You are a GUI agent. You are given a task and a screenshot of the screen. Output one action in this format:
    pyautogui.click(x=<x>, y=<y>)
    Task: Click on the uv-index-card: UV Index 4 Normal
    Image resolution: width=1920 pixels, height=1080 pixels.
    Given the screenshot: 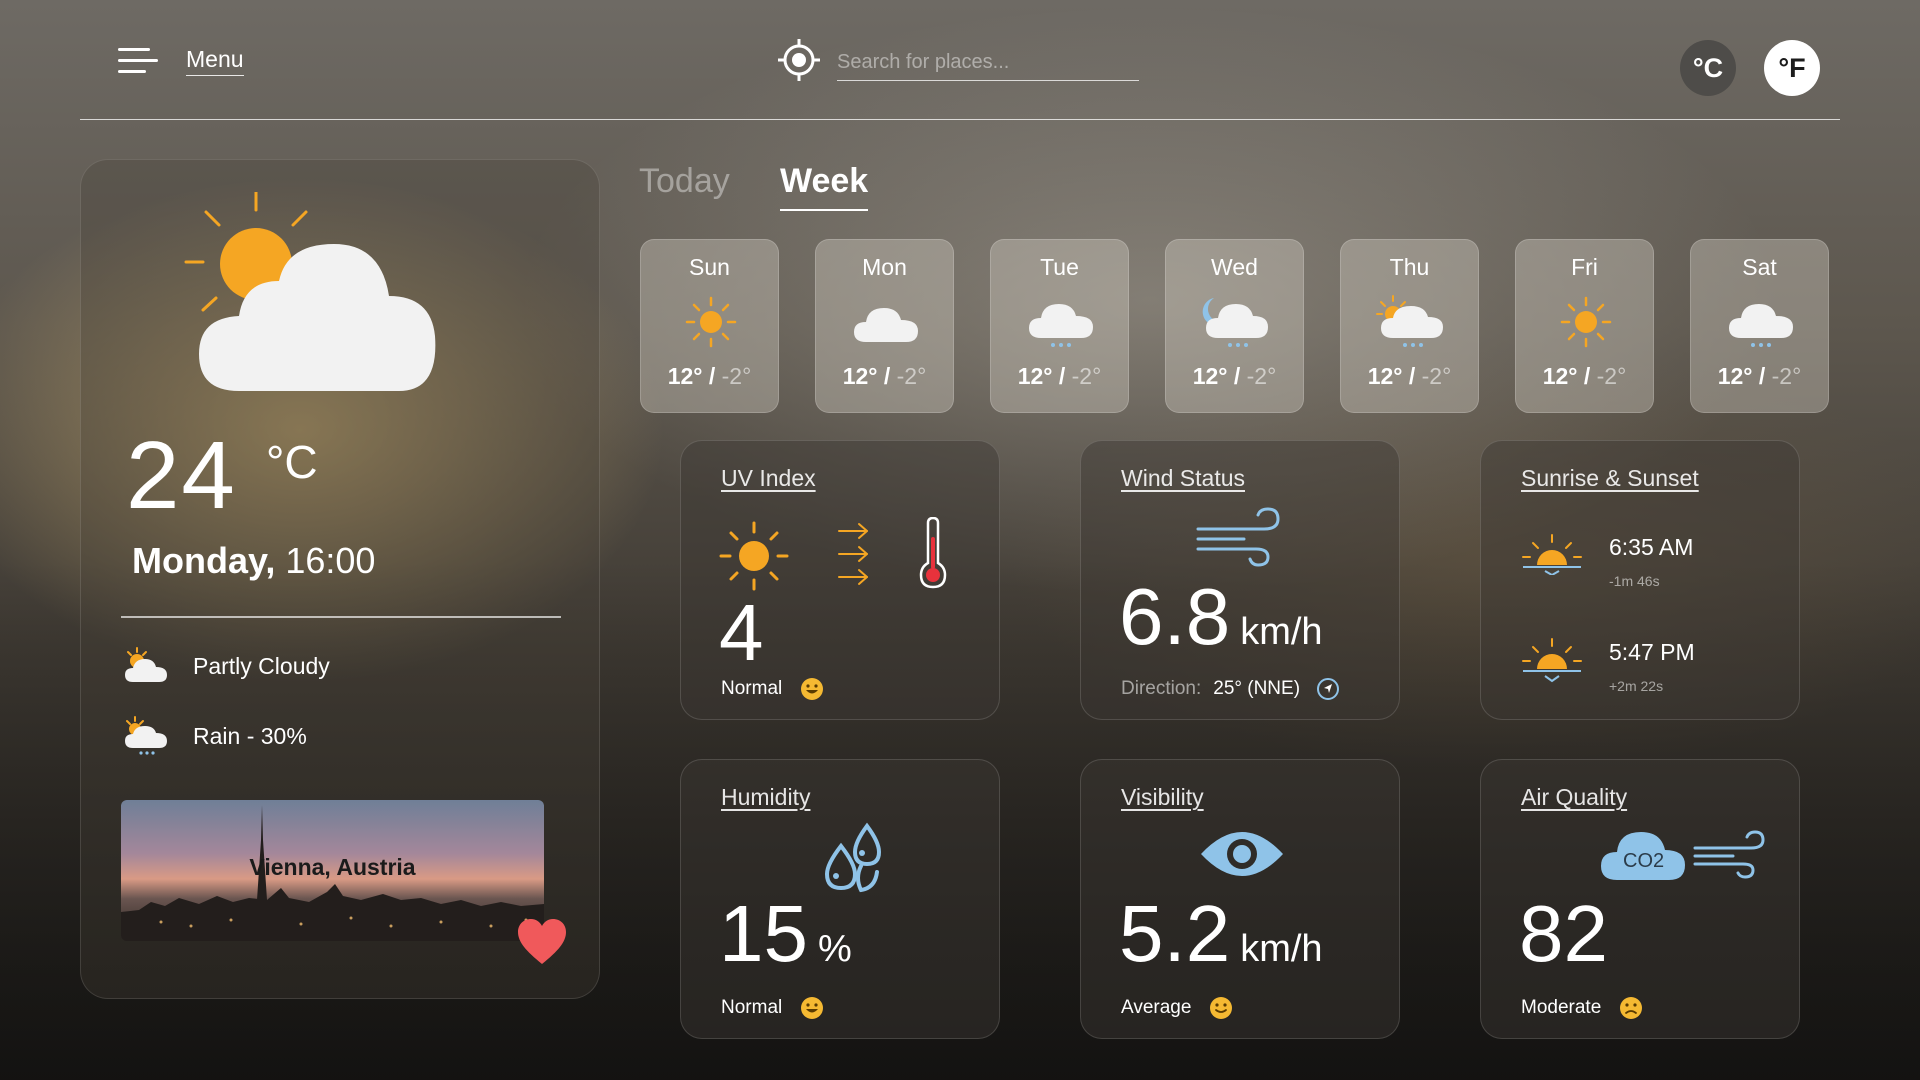 What is the action you would take?
    pyautogui.click(x=840, y=580)
    